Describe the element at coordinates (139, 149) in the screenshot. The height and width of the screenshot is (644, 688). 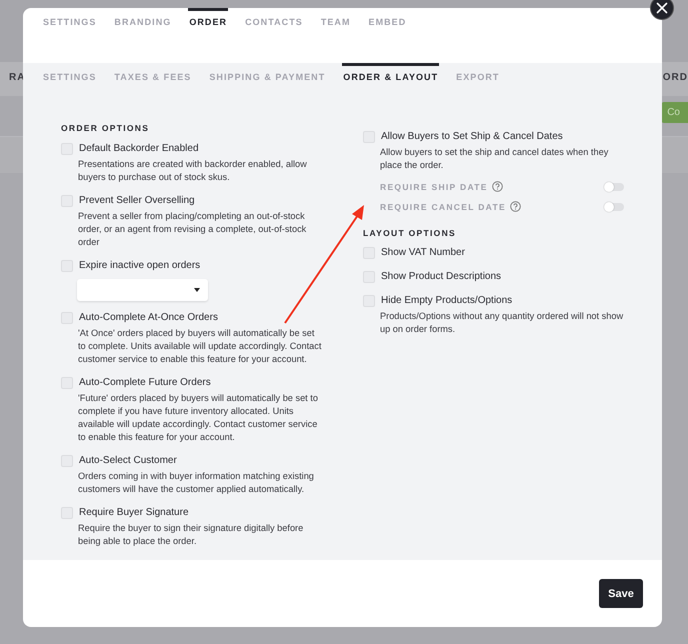
I see `option-label: Default Backorder Enabled` at that location.